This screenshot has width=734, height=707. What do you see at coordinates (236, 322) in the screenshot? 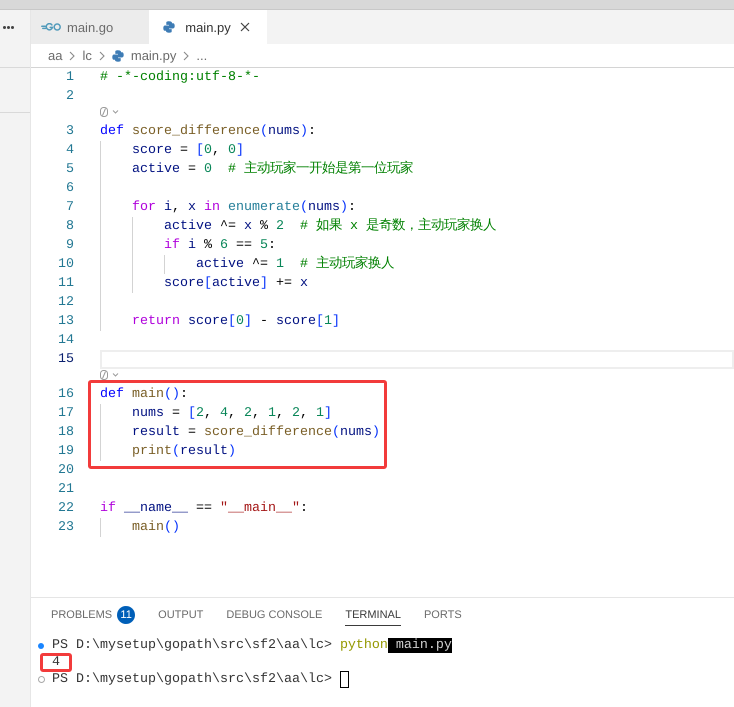
I see `code-line: return score[0] - score[1]` at bounding box center [236, 322].